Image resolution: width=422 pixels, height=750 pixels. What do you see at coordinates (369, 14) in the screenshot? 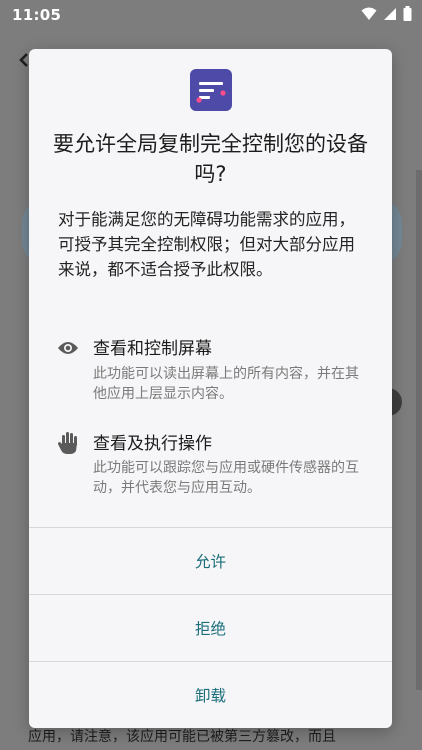
I see `wifi-icon` at bounding box center [369, 14].